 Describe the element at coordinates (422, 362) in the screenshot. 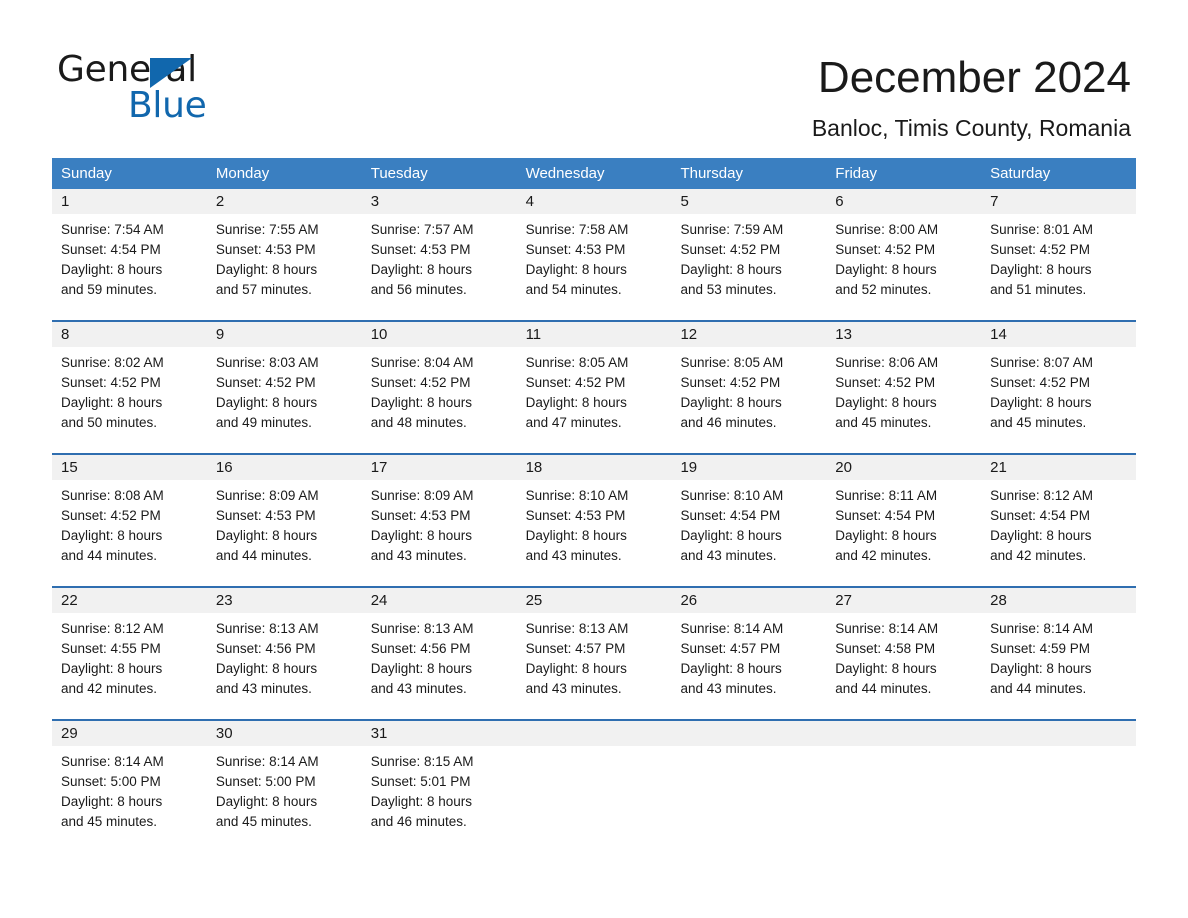

I see `sunrise-text: Sunrise: 8:04 AM` at that location.